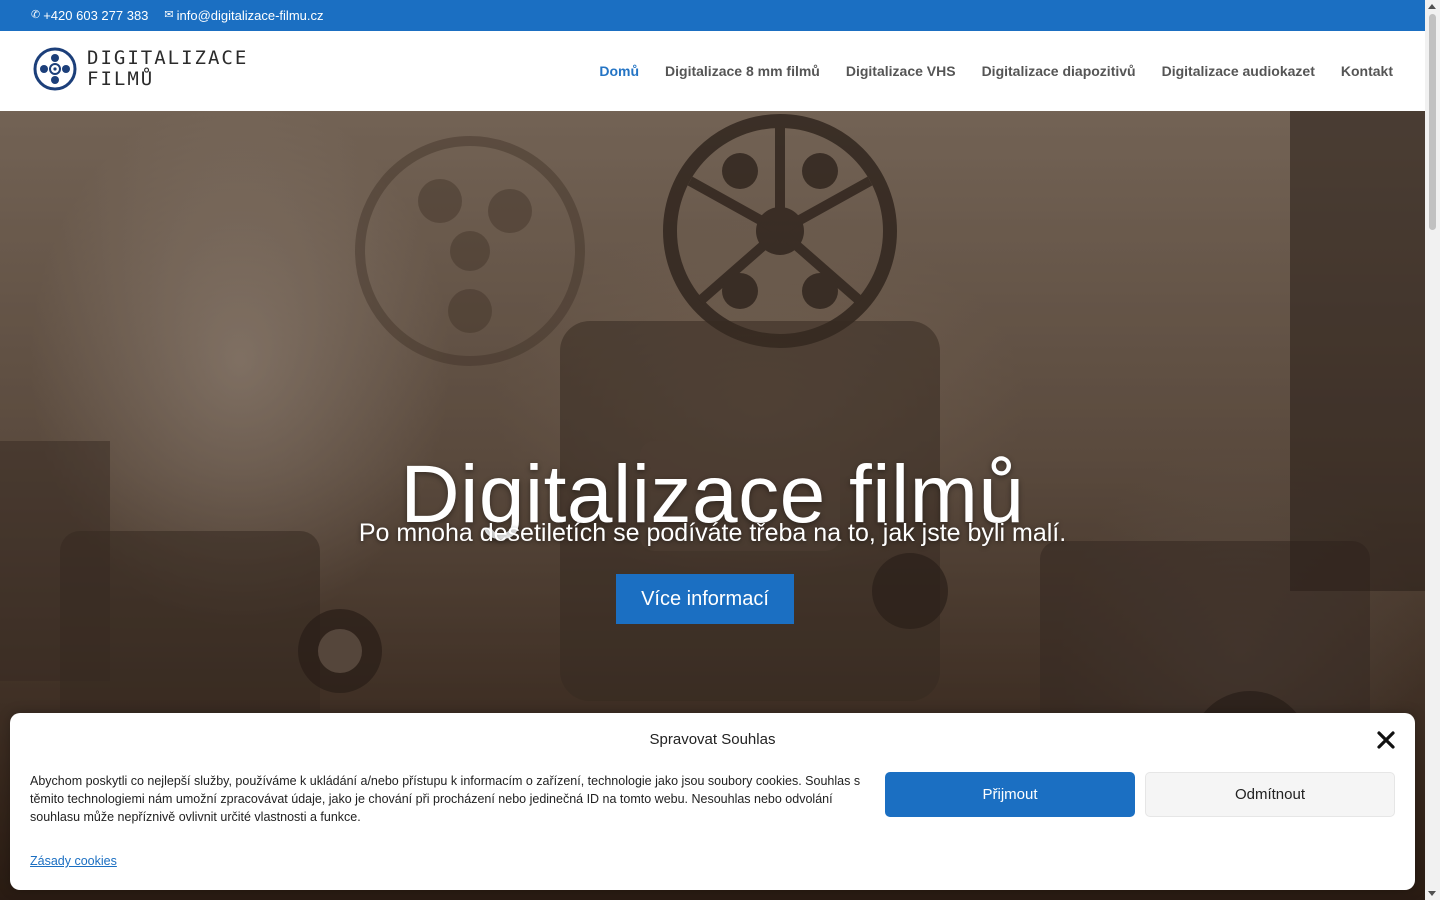  I want to click on email-contact: ✉ info@digitalizace-filmu.cz, so click(243, 15).